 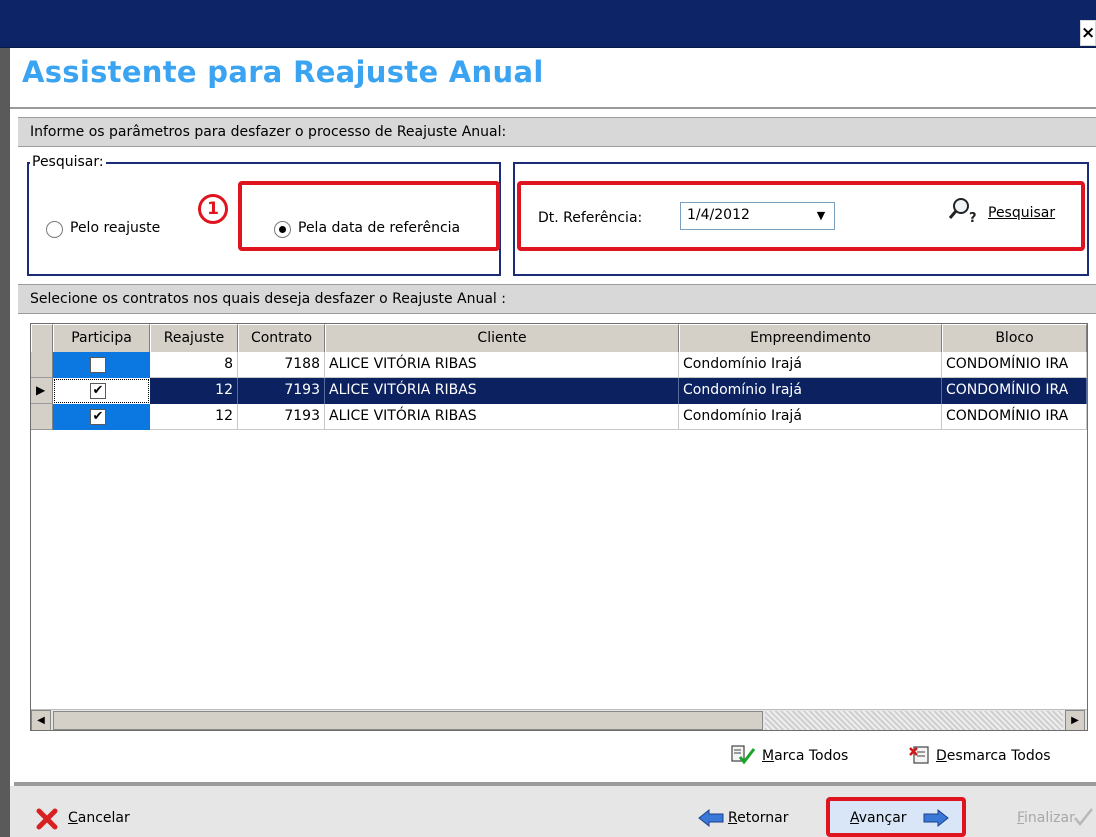 What do you see at coordinates (408, 720) in the screenshot?
I see `scrollbar-thumb` at bounding box center [408, 720].